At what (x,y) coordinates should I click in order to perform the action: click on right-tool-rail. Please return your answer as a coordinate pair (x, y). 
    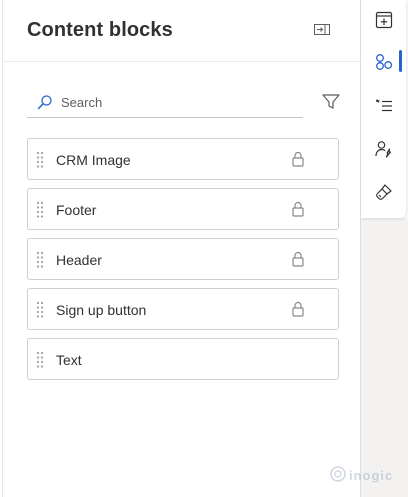
    Looking at the image, I should click on (383, 109).